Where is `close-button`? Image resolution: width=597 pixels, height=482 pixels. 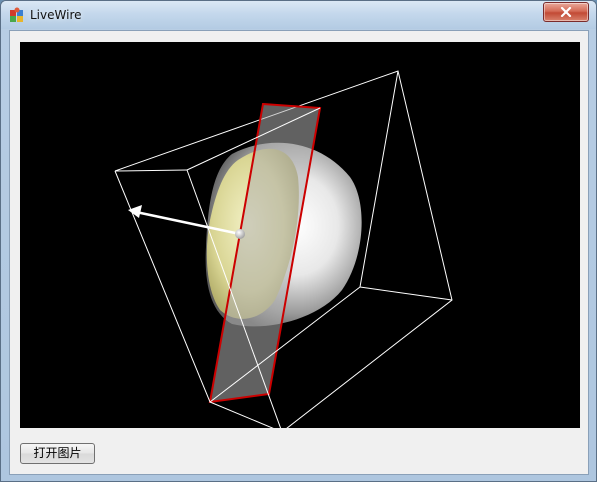 close-button is located at coordinates (566, 12).